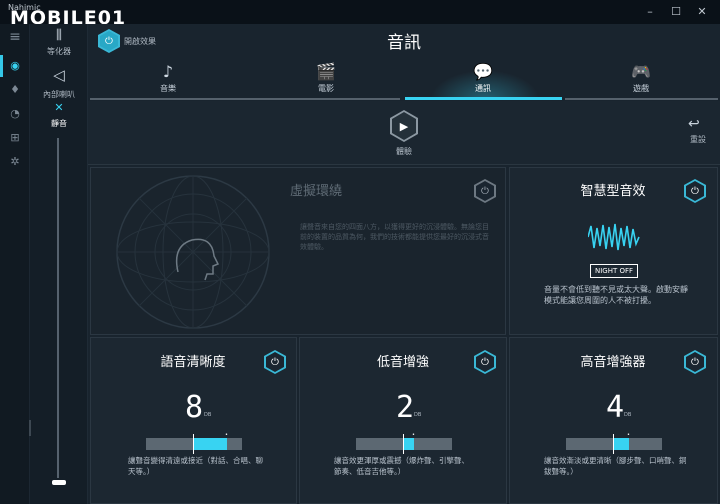 Image resolution: width=720 pixels, height=504 pixels. I want to click on play-demo-label: 體驗, so click(404, 151).